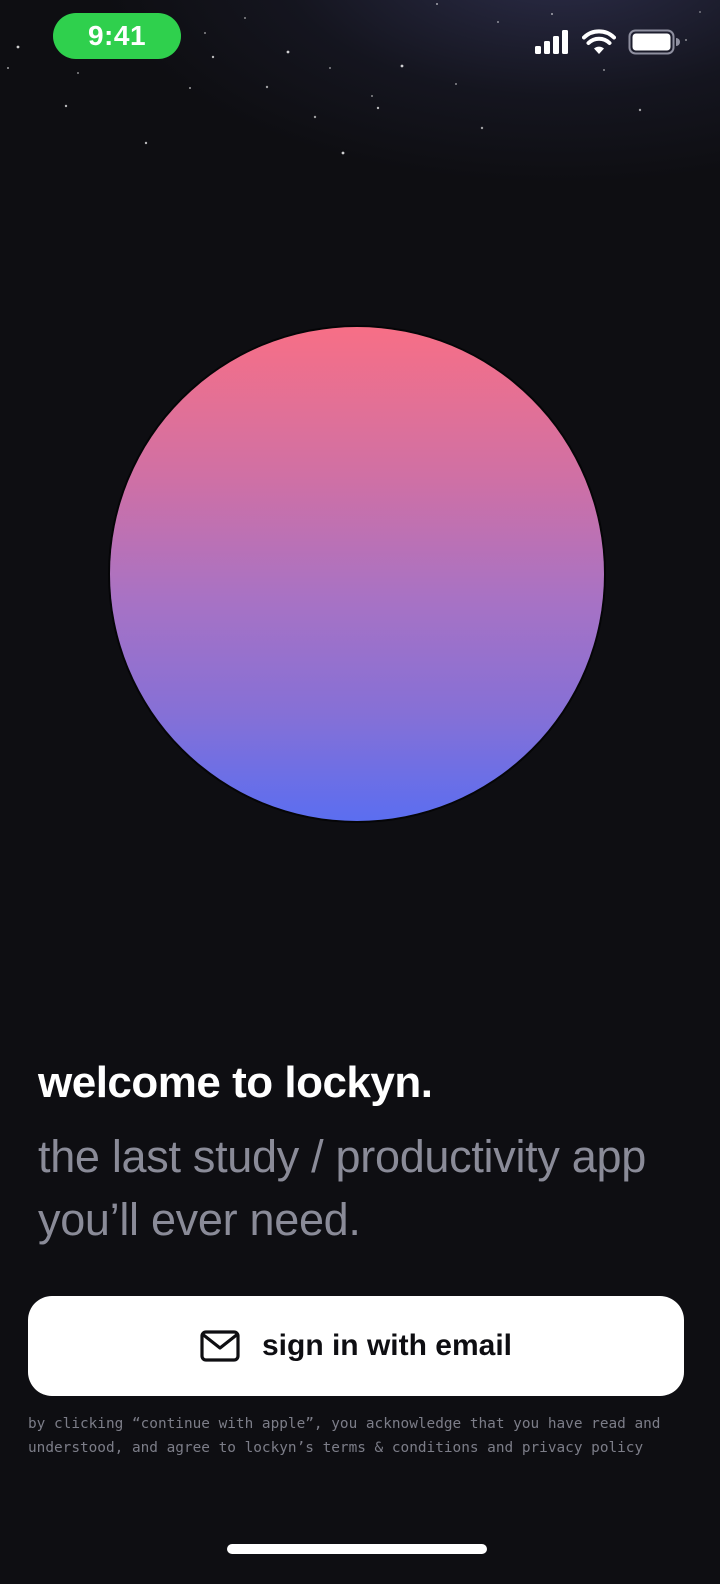 The image size is (720, 1584). Describe the element at coordinates (599, 41) in the screenshot. I see `wifi-icon` at that location.